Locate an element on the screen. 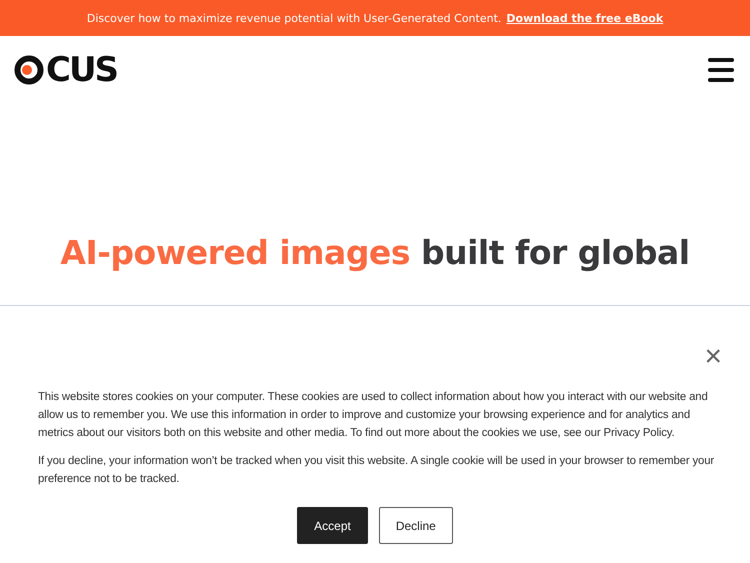 This screenshot has height=563, width=750. menu-button is located at coordinates (721, 70).